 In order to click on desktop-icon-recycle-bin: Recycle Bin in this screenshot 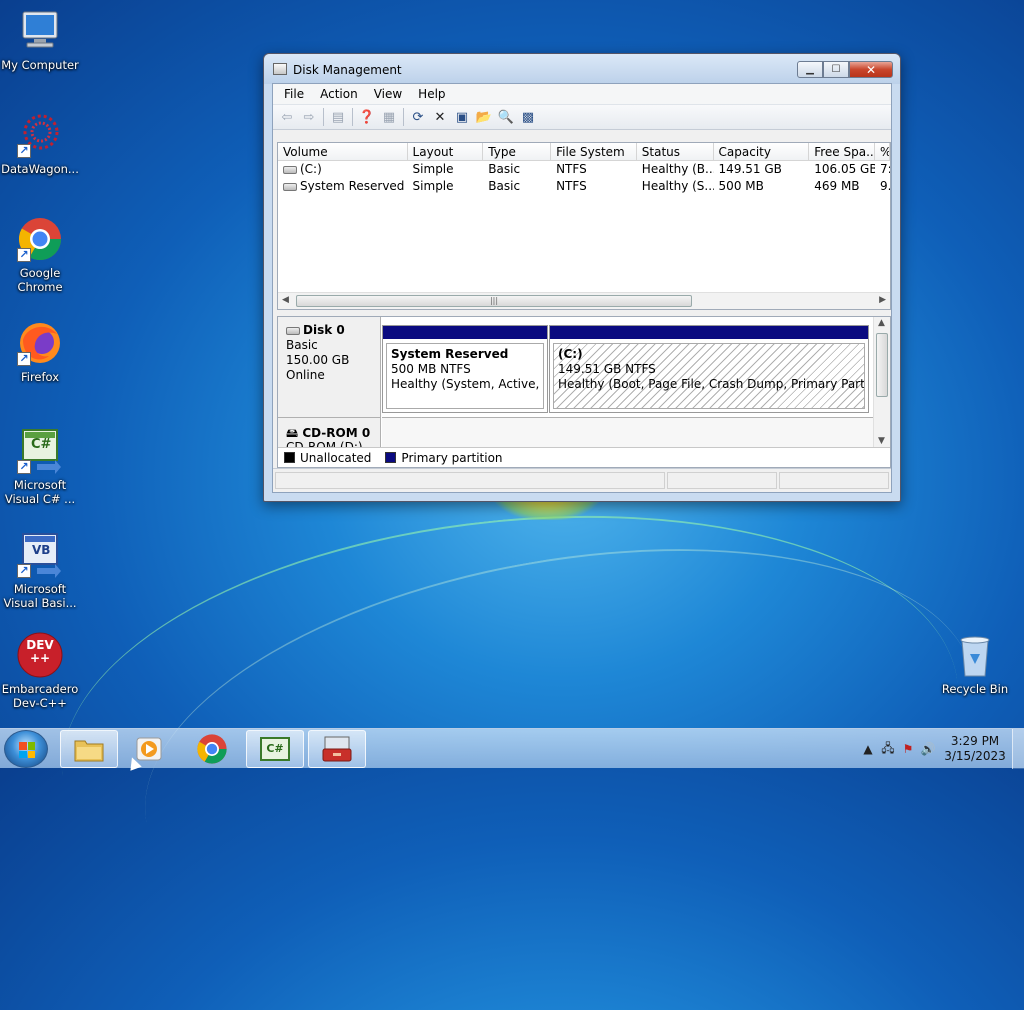, I will do `click(975, 664)`.